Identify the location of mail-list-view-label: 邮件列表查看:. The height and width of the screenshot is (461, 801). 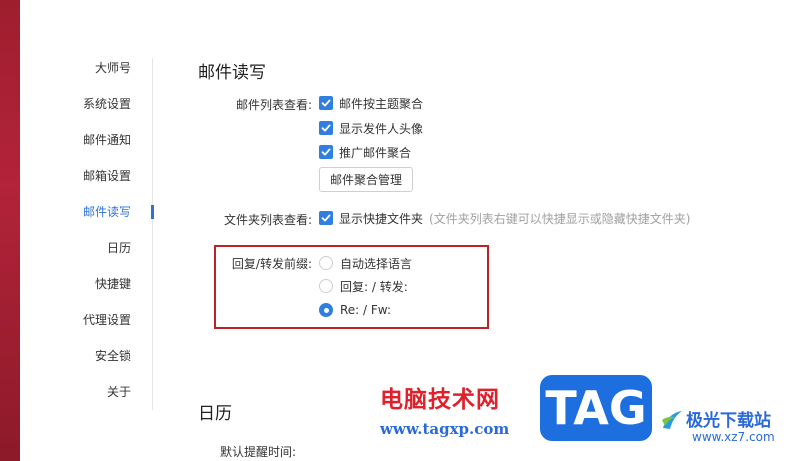
(273, 105).